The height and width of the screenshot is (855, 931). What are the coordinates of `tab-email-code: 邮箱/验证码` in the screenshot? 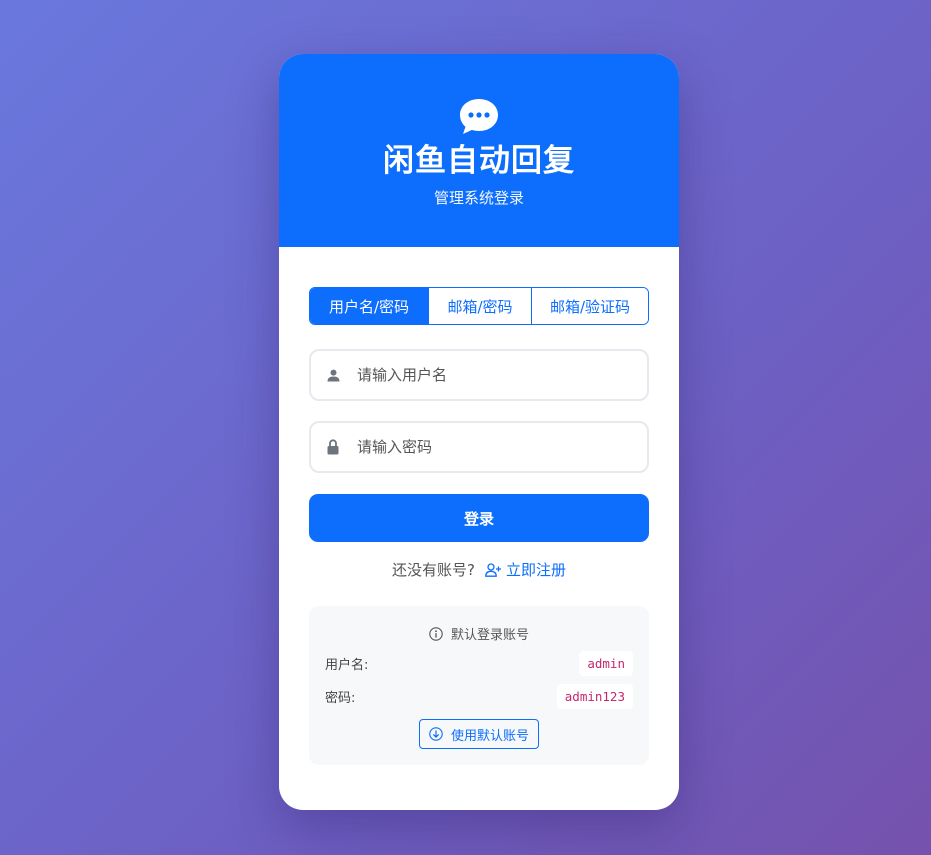 It's located at (589, 306).